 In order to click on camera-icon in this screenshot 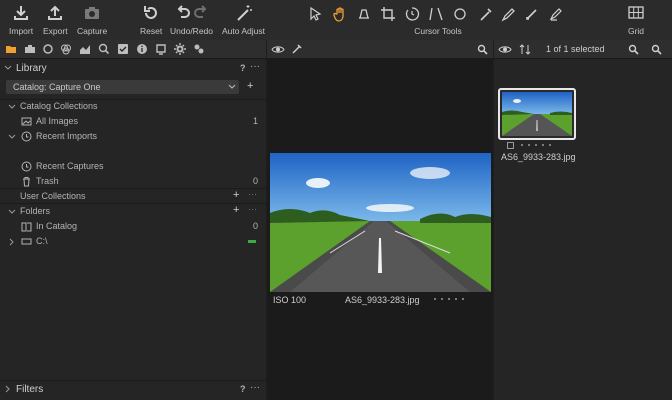, I will do `click(92, 13)`.